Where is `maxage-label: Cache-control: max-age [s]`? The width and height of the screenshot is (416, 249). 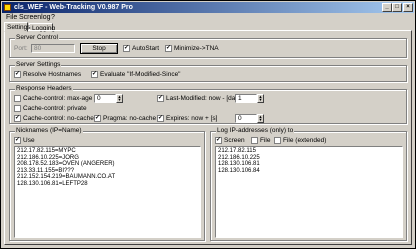 maxage-label: Cache-control: max-age [s] is located at coordinates (62, 98).